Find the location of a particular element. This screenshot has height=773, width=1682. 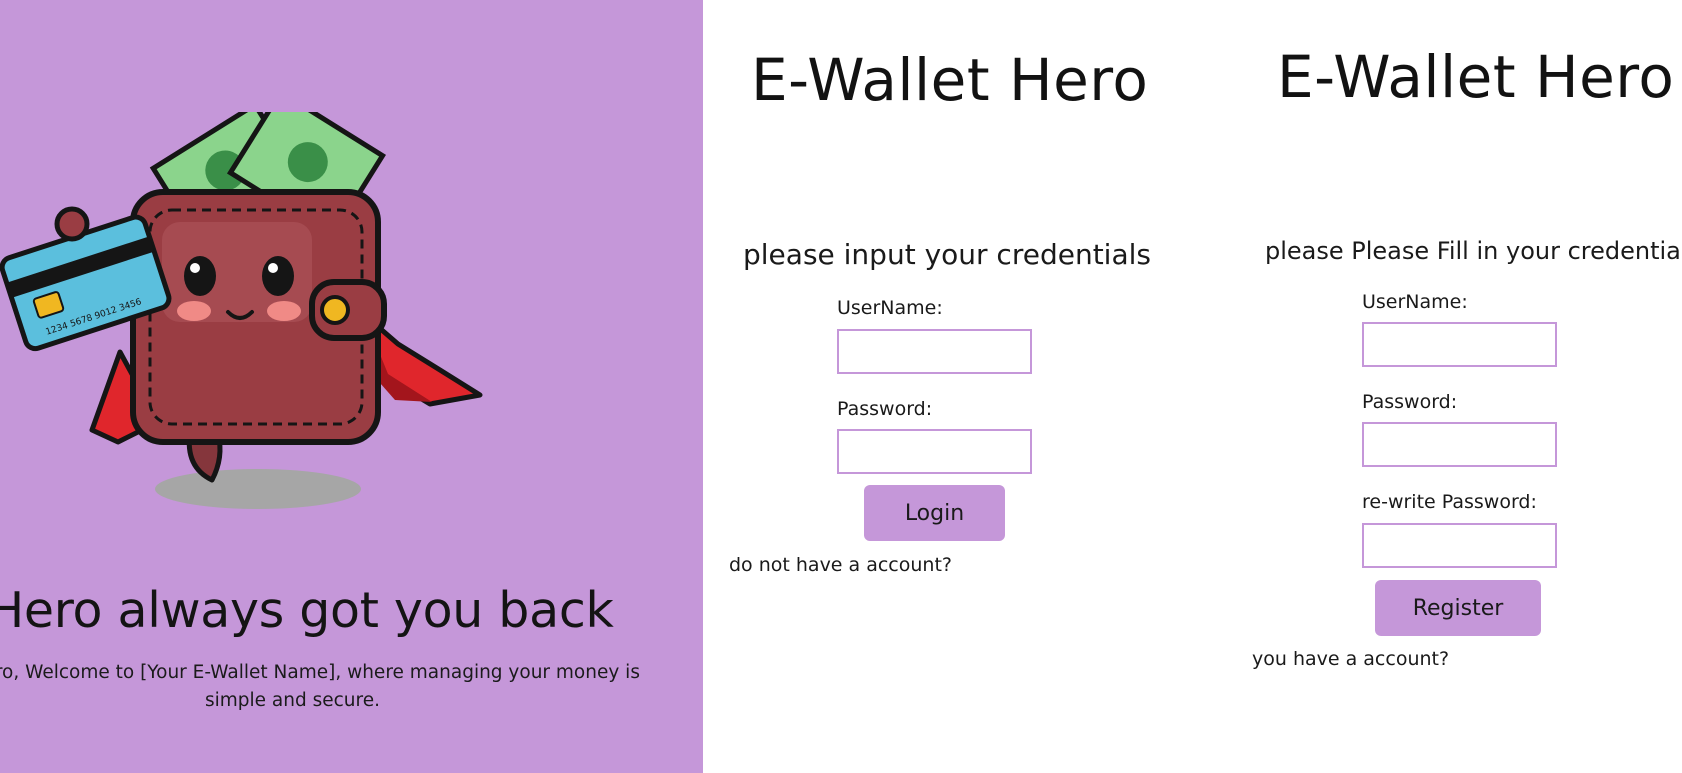

login-prompt: please input your credentials is located at coordinates (947, 254).